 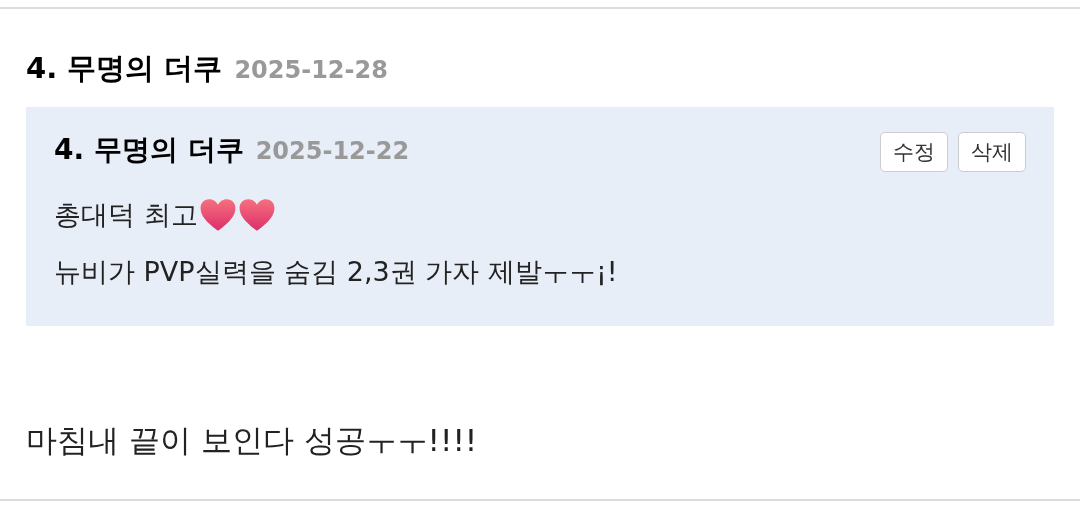 What do you see at coordinates (252, 440) in the screenshot?
I see `comment-text: 마침내 끝이 보인다 성공ㅜㅜ!!!!` at bounding box center [252, 440].